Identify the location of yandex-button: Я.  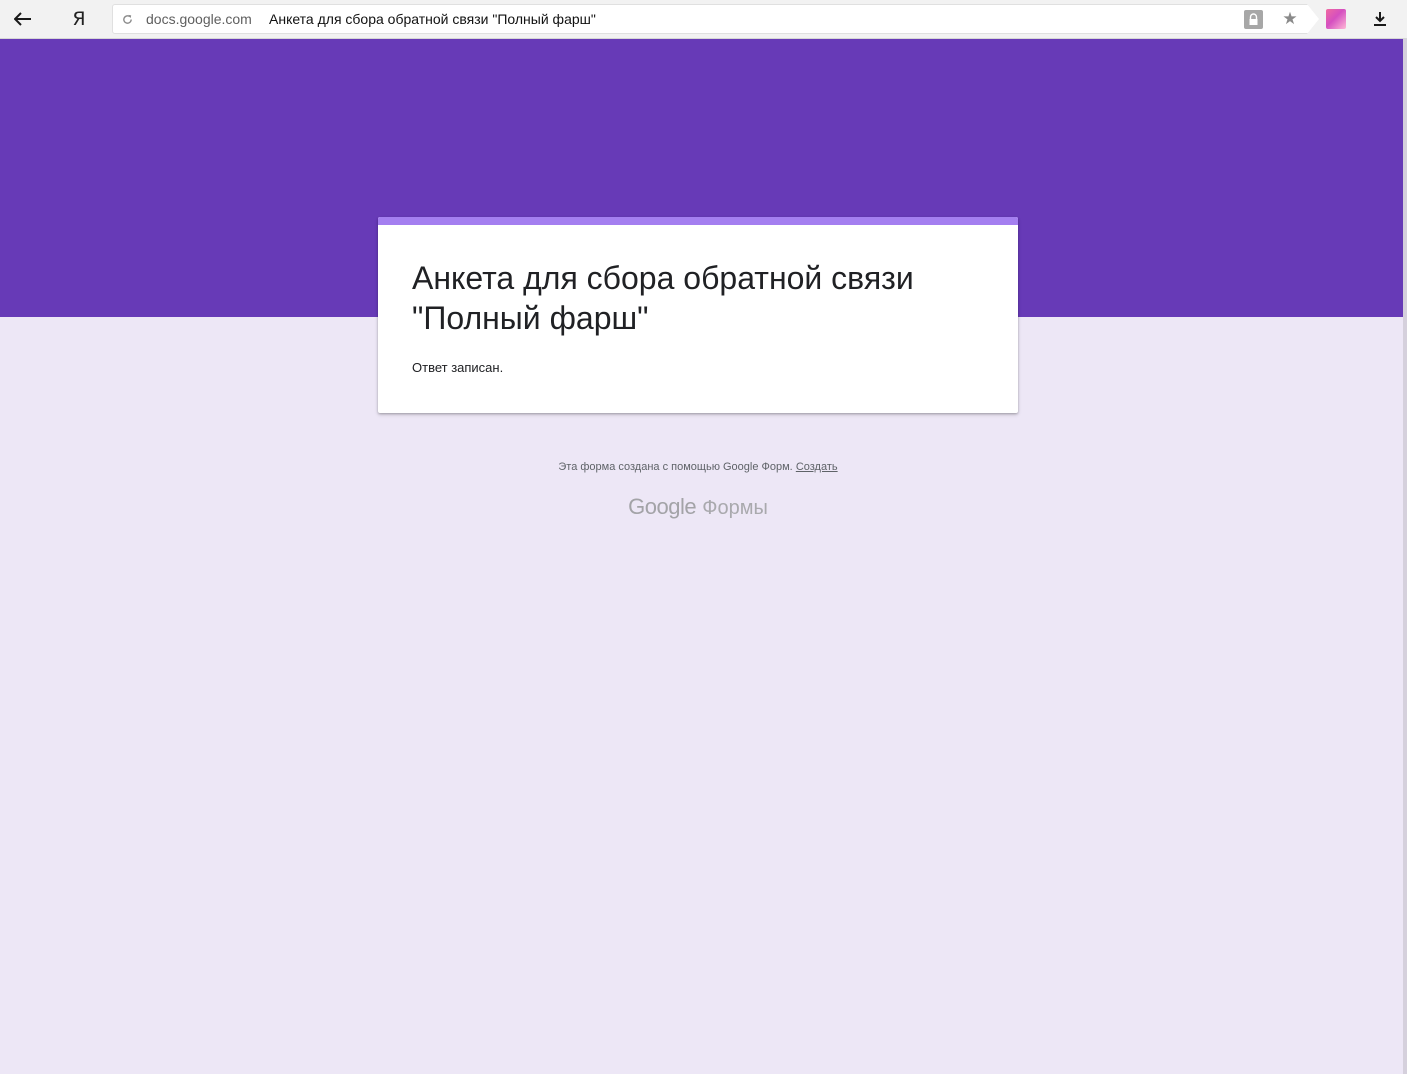
(79, 19).